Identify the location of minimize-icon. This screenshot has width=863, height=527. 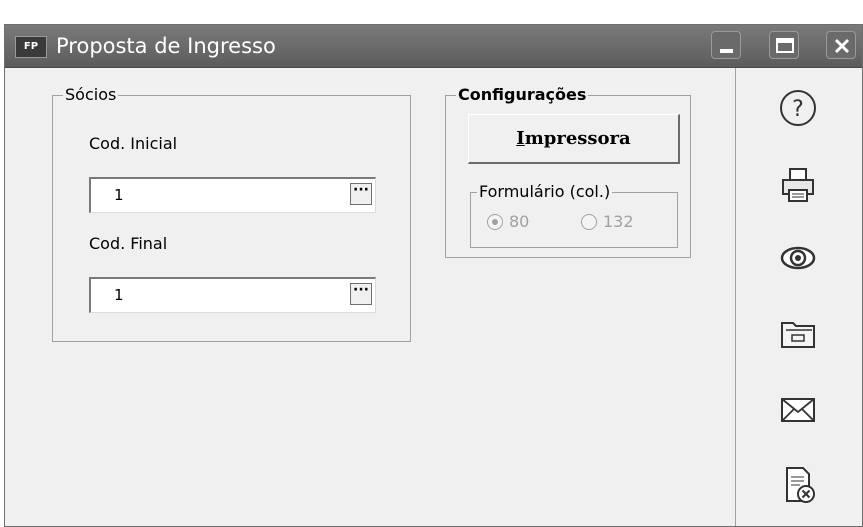
(726, 51).